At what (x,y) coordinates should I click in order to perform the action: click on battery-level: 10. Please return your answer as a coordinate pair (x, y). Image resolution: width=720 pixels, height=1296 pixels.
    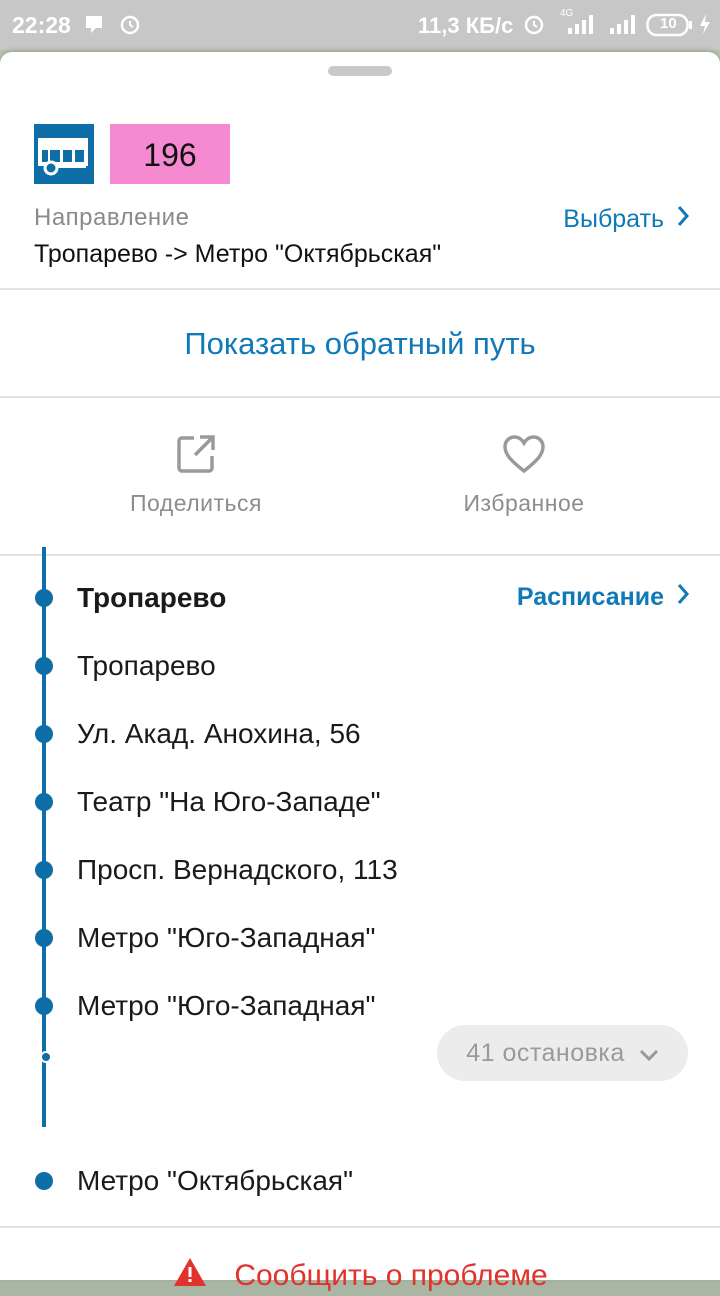
    Looking at the image, I should click on (668, 23).